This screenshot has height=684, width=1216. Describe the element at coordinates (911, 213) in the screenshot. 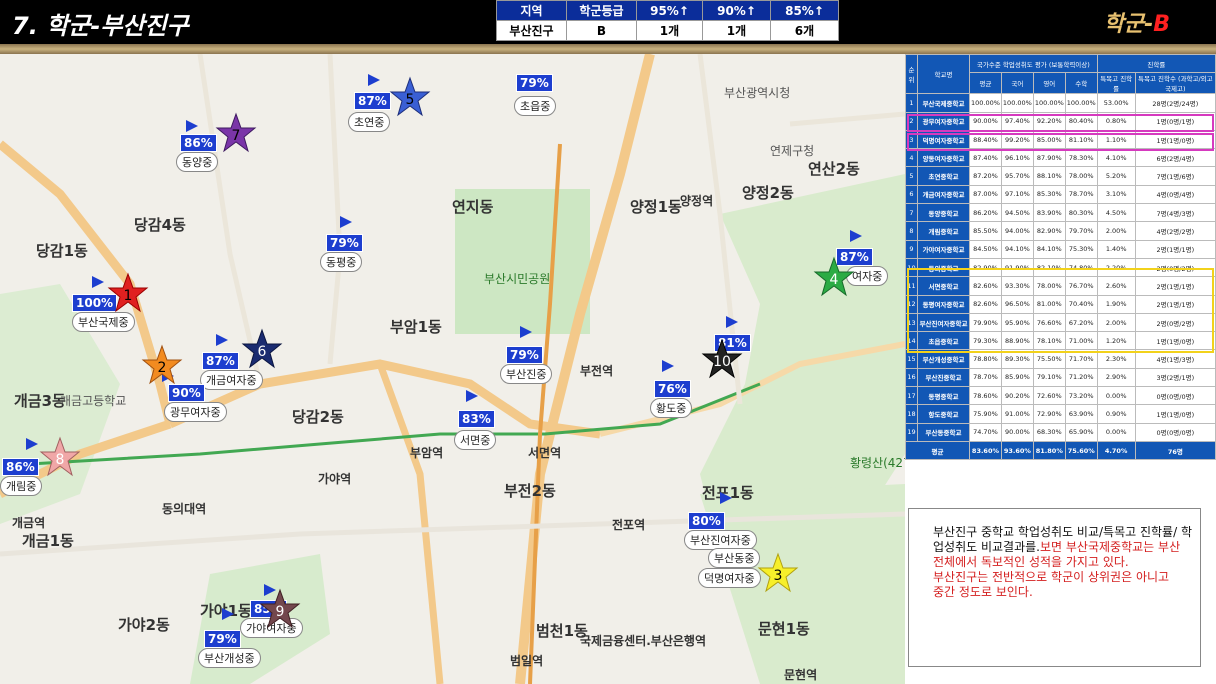

I see `rank-no: 7` at that location.